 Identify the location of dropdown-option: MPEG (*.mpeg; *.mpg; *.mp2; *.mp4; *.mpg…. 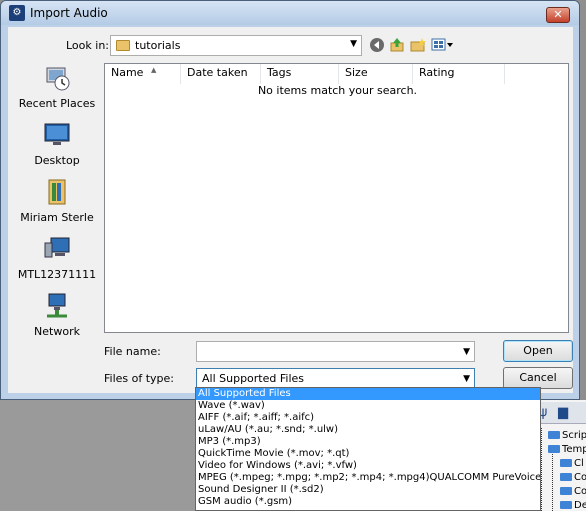
(368, 478).